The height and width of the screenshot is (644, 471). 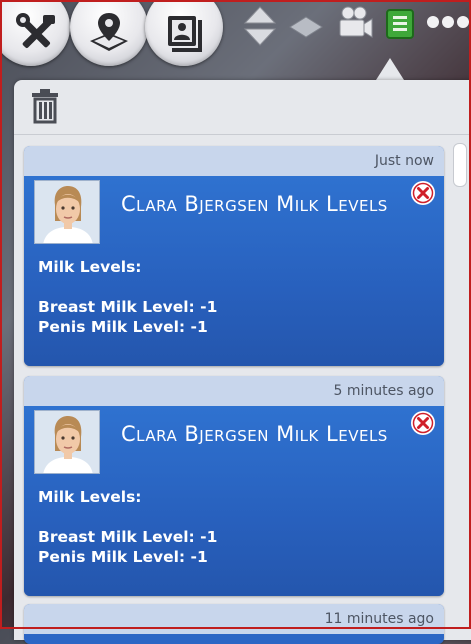 What do you see at coordinates (390, 69) in the screenshot?
I see `panel-pointer` at bounding box center [390, 69].